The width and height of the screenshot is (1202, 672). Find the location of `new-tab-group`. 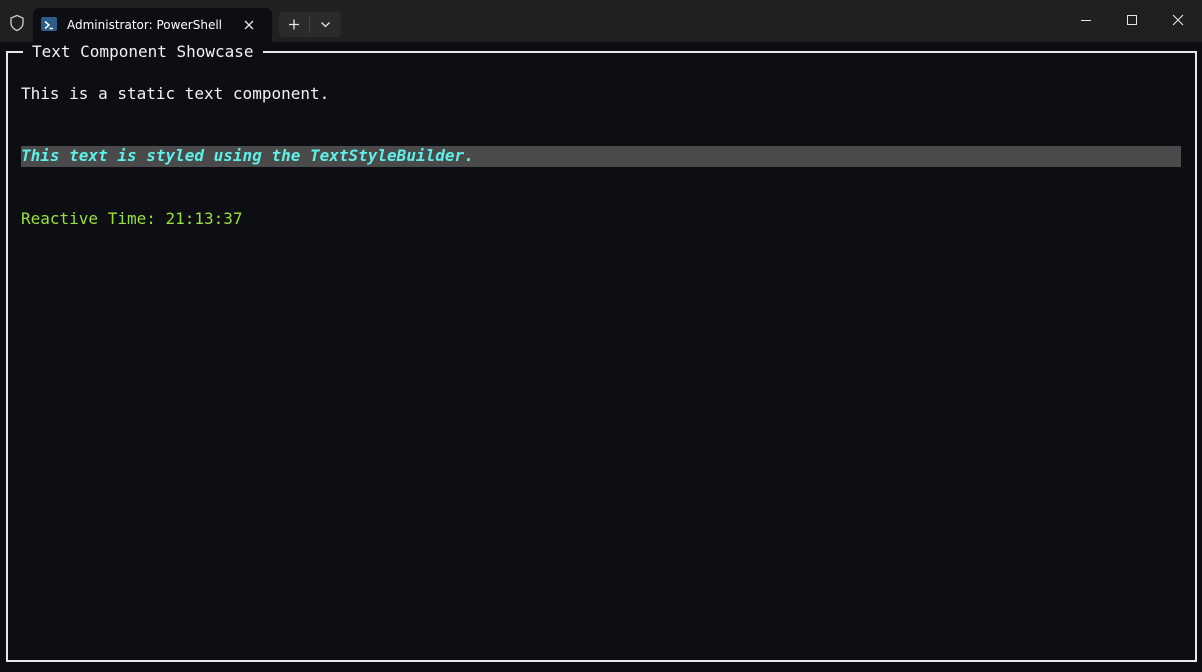

new-tab-group is located at coordinates (310, 24).